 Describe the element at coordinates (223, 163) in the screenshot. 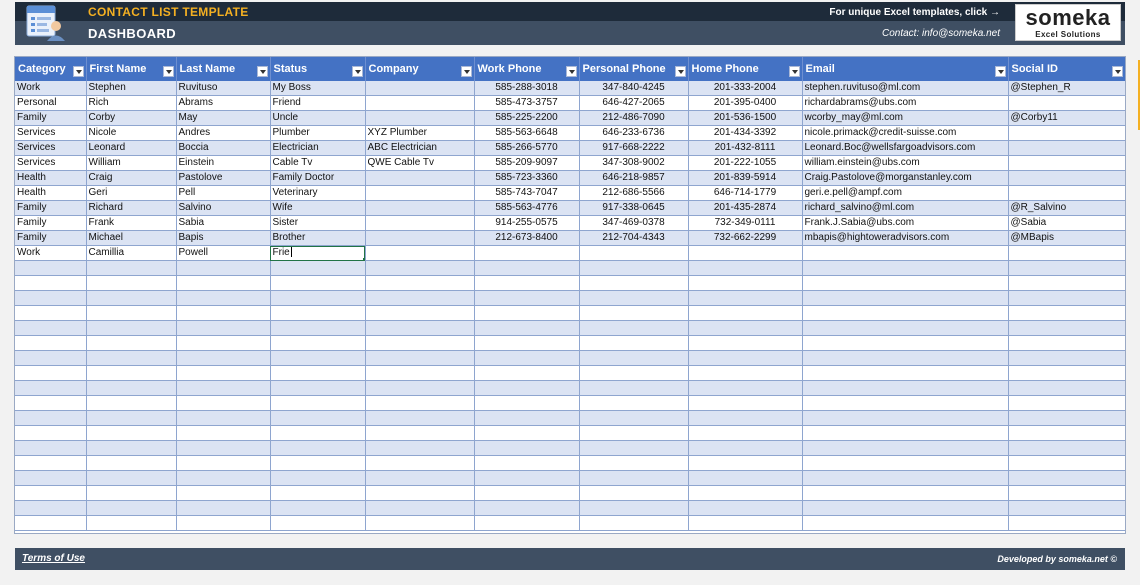

I see `table-cell: Einstein` at that location.